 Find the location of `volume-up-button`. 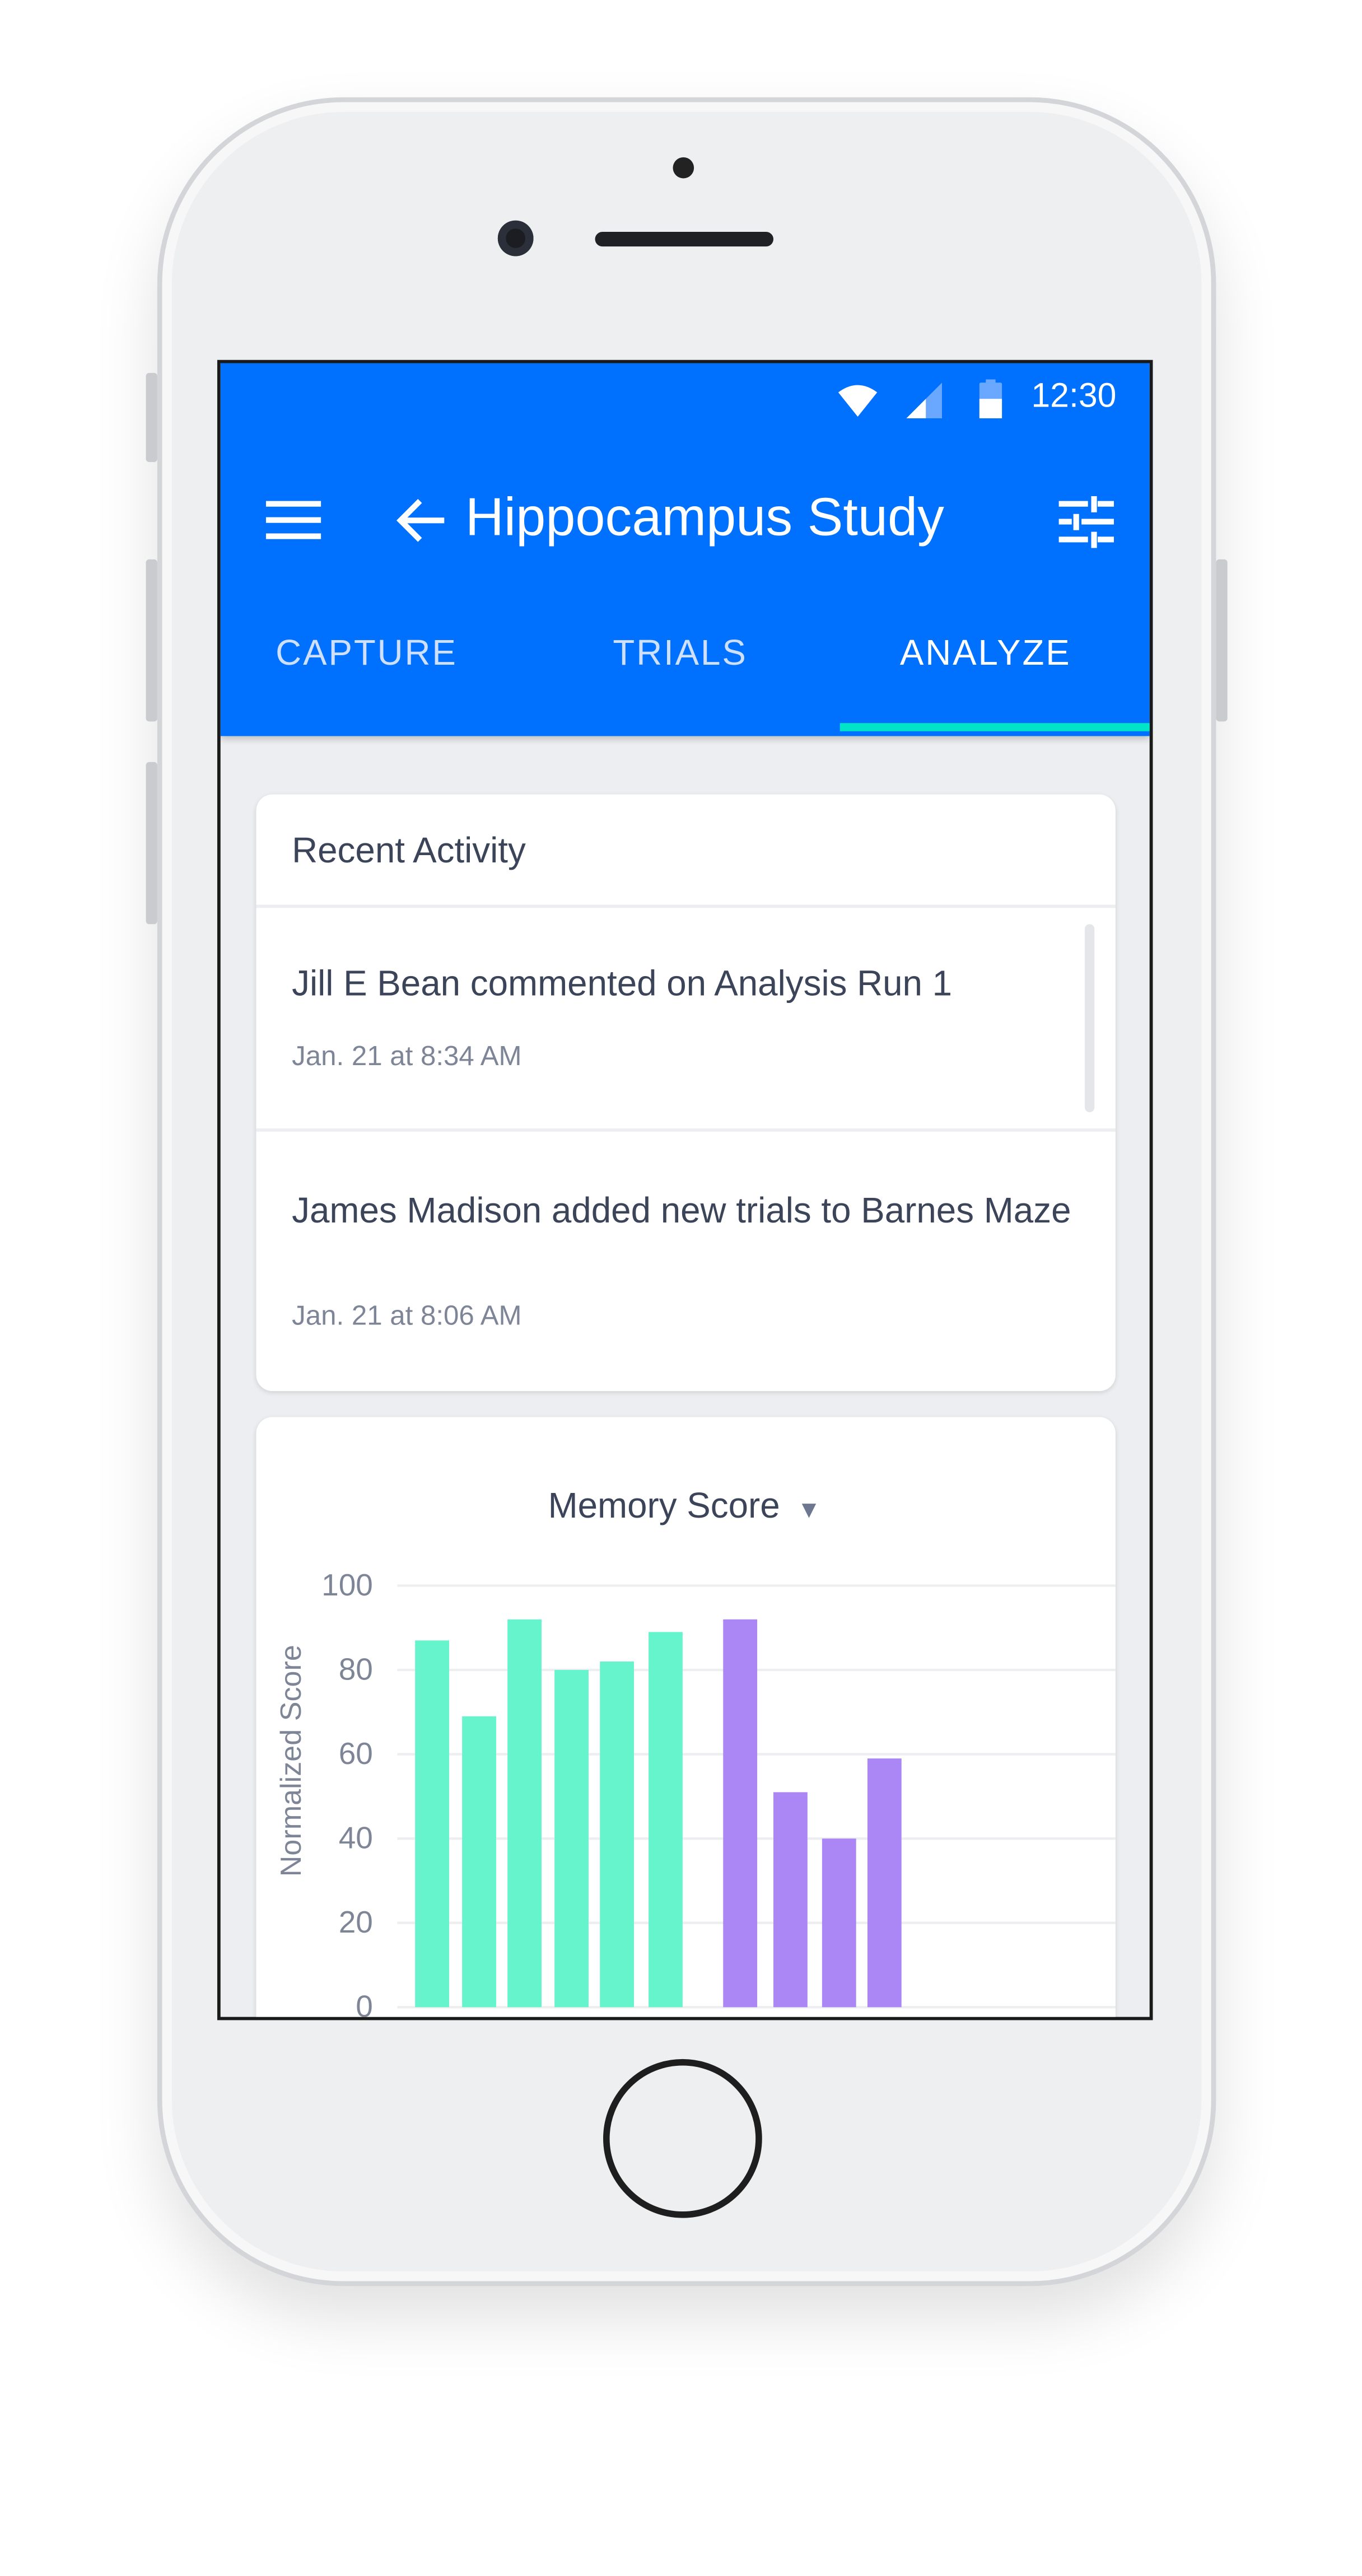

volume-up-button is located at coordinates (152, 641).